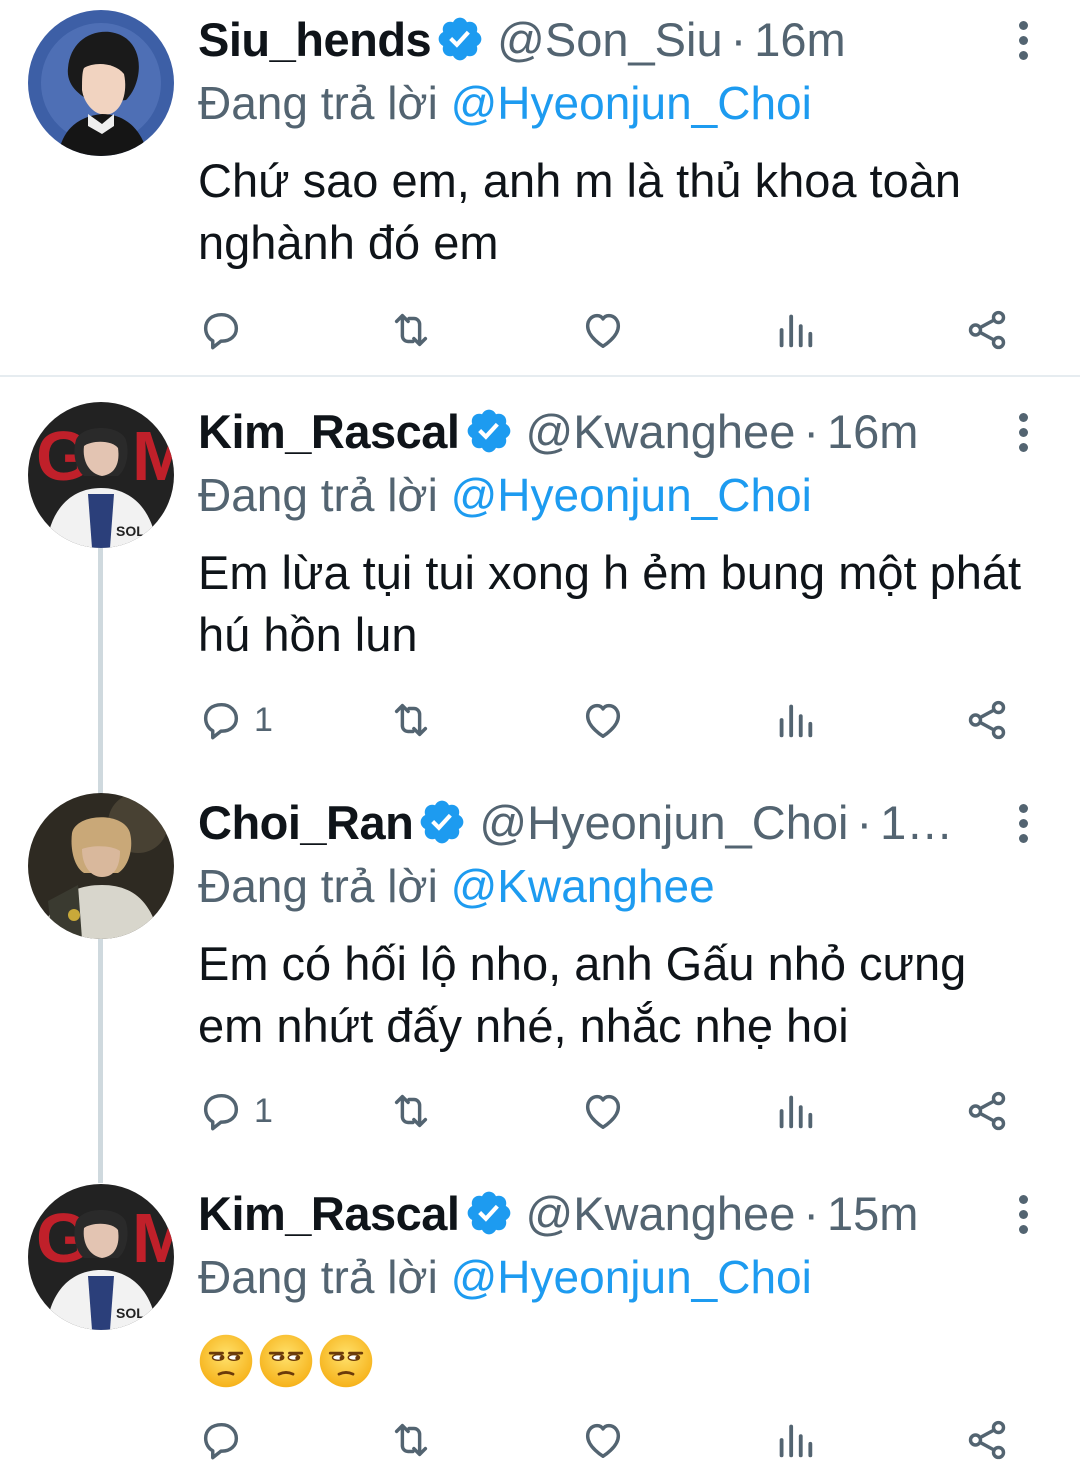  Describe the element at coordinates (306, 822) in the screenshot. I see `display-name: Choi_Ran` at that location.